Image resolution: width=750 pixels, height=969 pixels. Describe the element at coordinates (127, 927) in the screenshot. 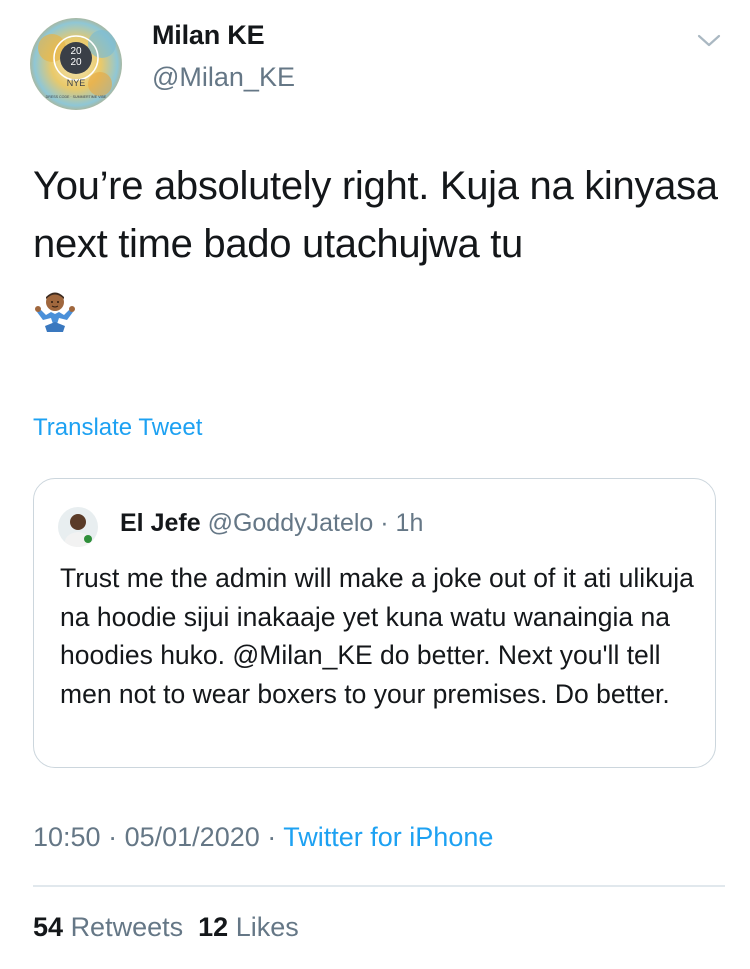

I see `retweets-label: Retweets` at that location.